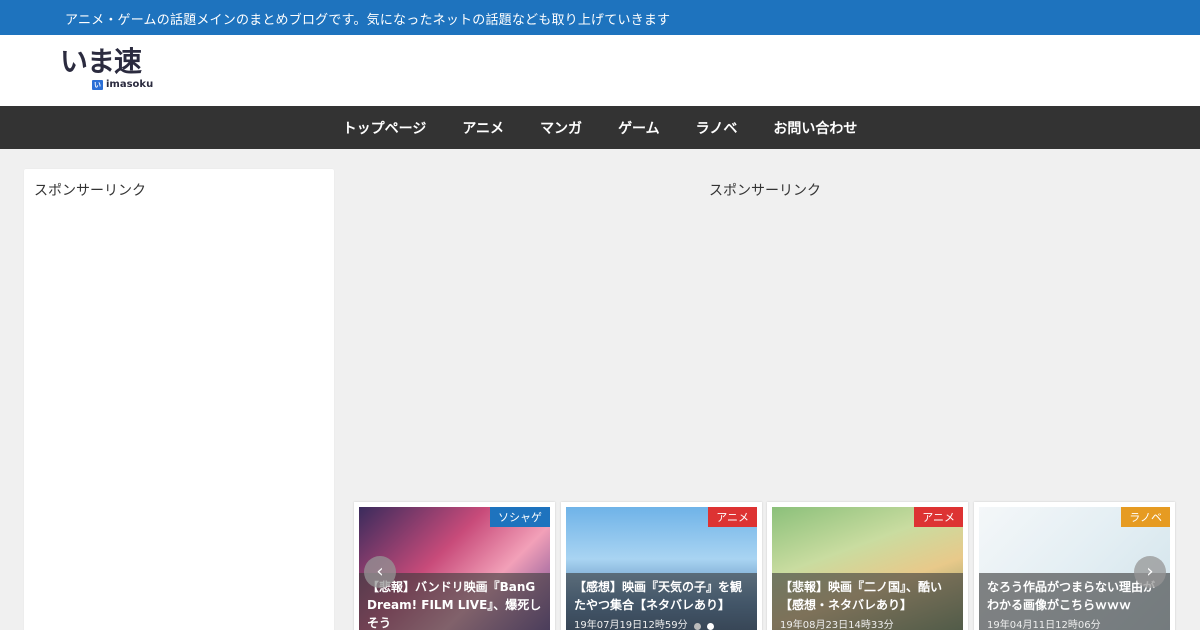 The image size is (1200, 630). What do you see at coordinates (483, 128) in the screenshot?
I see `nav-item-anime: アニメ` at bounding box center [483, 128].